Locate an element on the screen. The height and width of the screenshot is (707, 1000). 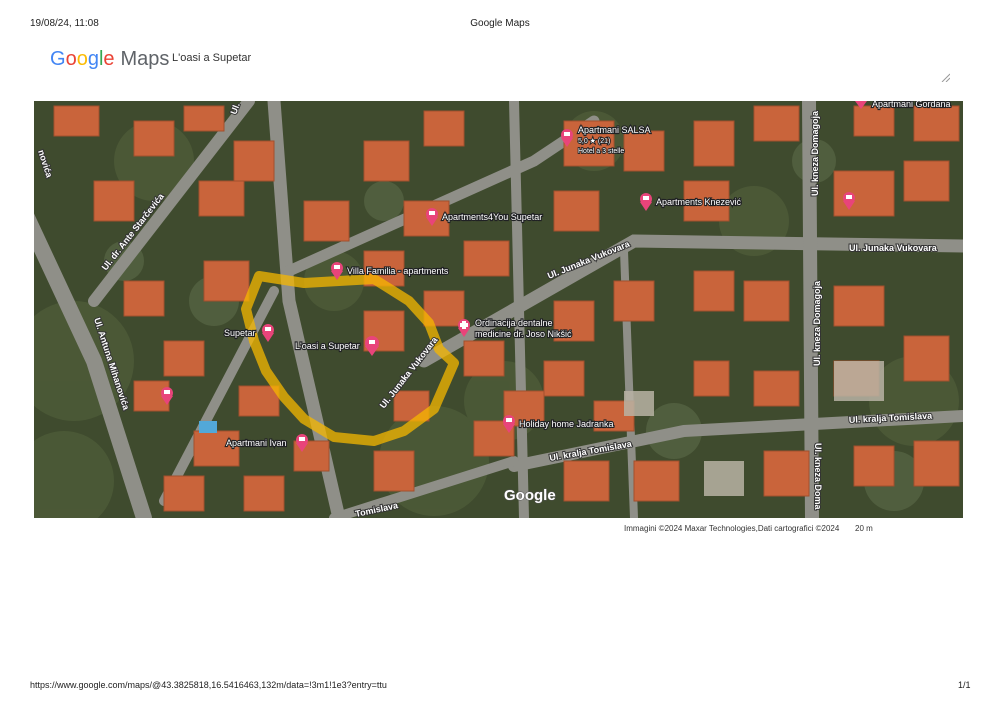
google-maps-logo: Google Maps is located at coordinates (109, 59).